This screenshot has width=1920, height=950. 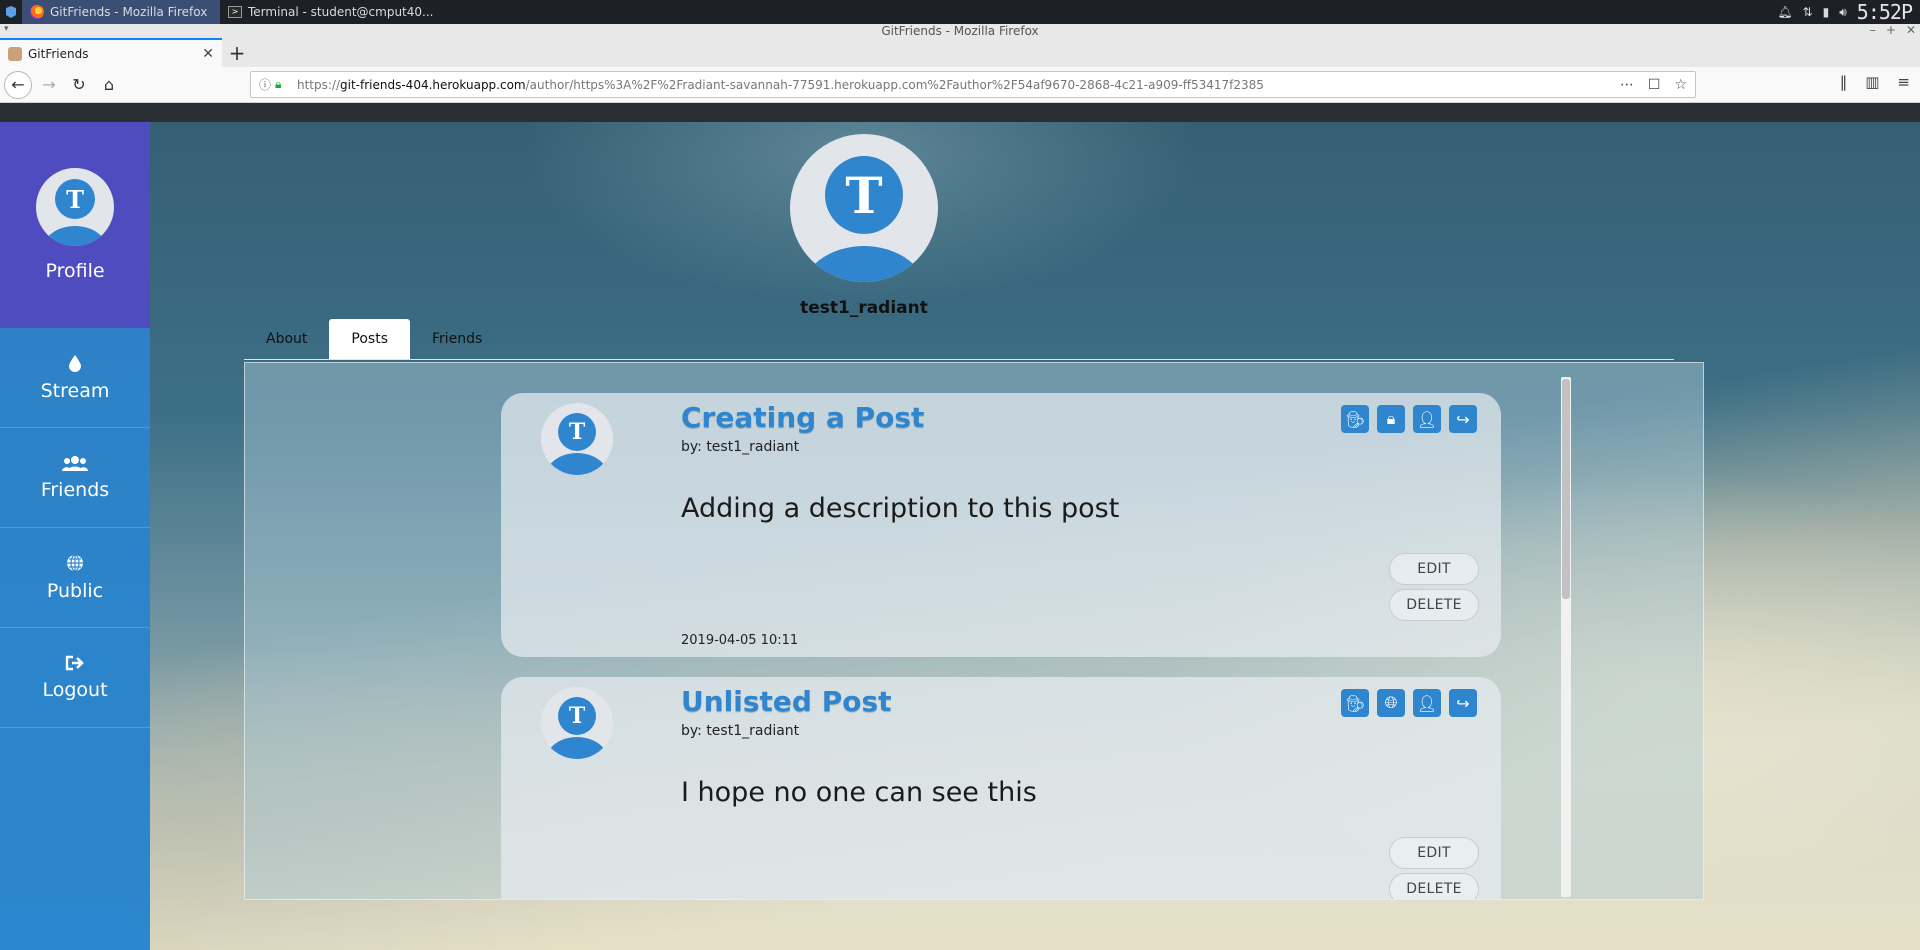 What do you see at coordinates (1680, 85) in the screenshot?
I see `bookmark-star-icon: ☆` at bounding box center [1680, 85].